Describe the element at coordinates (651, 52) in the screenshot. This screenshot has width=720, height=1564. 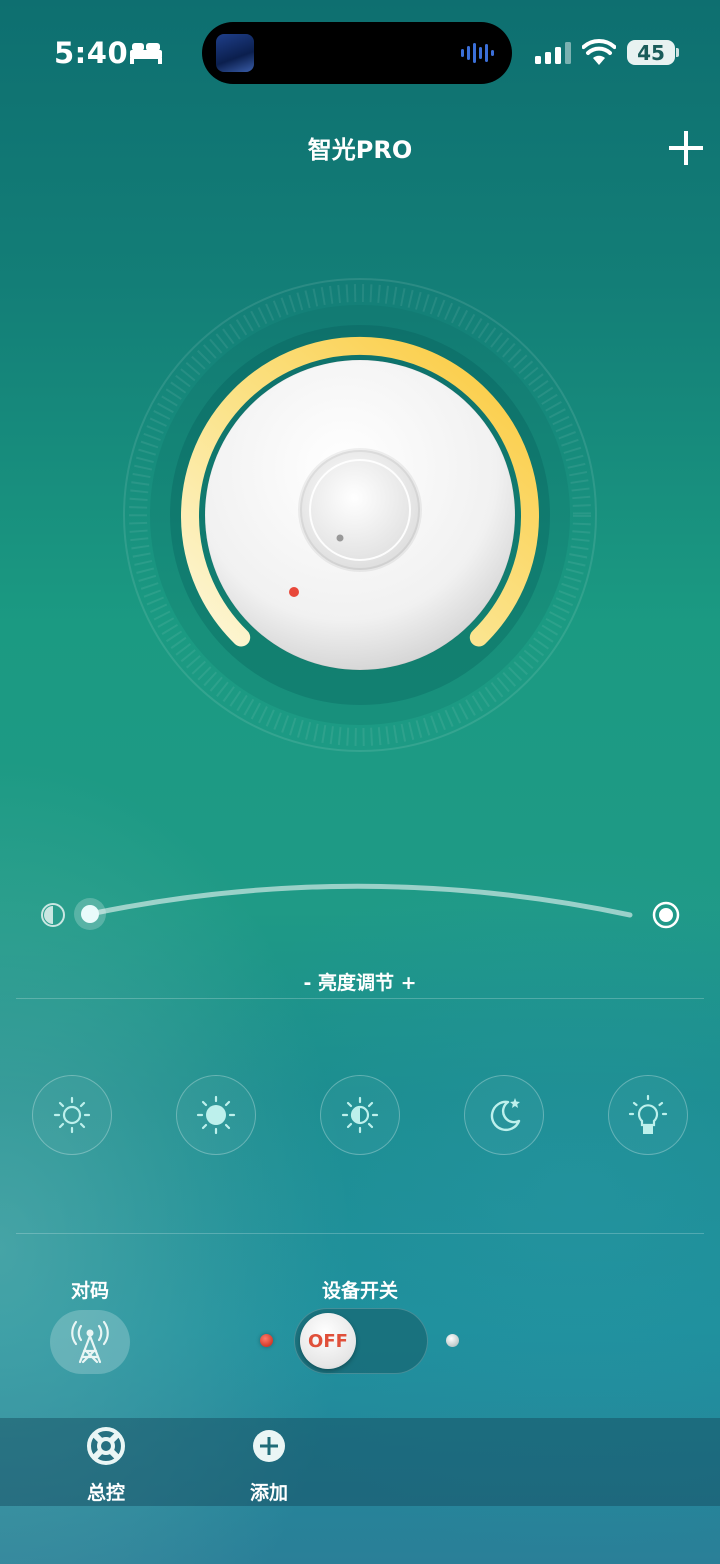
I see `battery-indicator: 45` at that location.